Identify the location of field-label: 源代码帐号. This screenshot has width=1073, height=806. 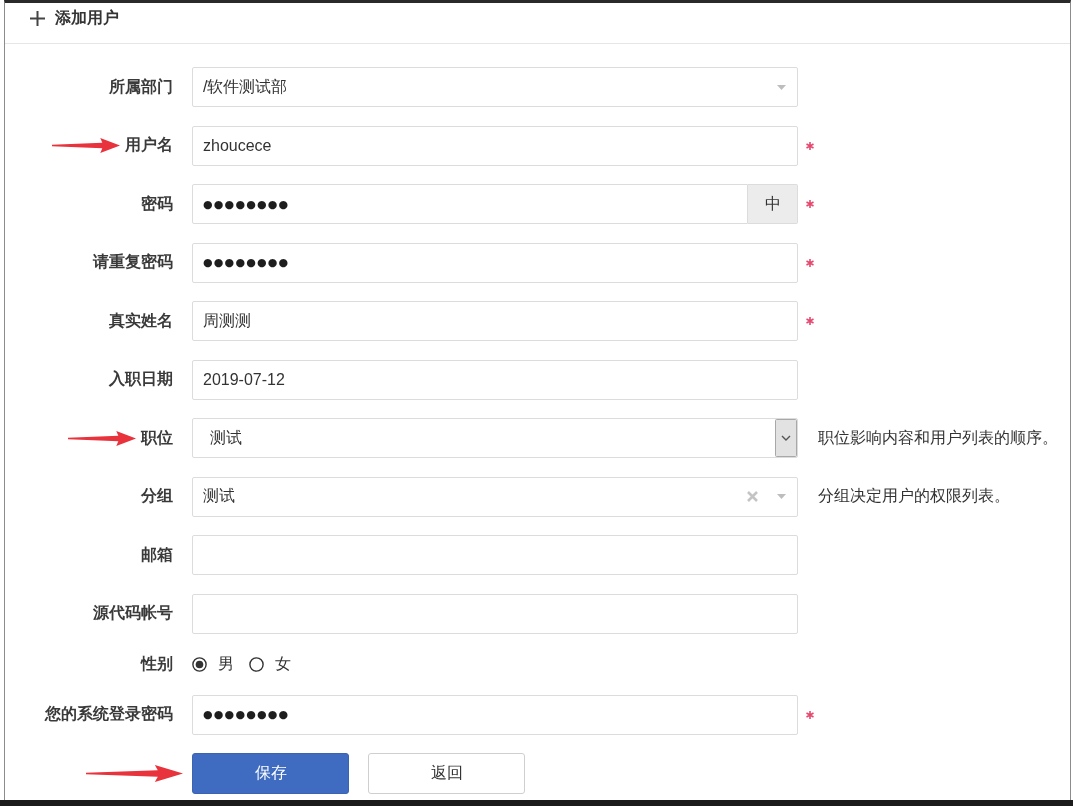
(133, 613).